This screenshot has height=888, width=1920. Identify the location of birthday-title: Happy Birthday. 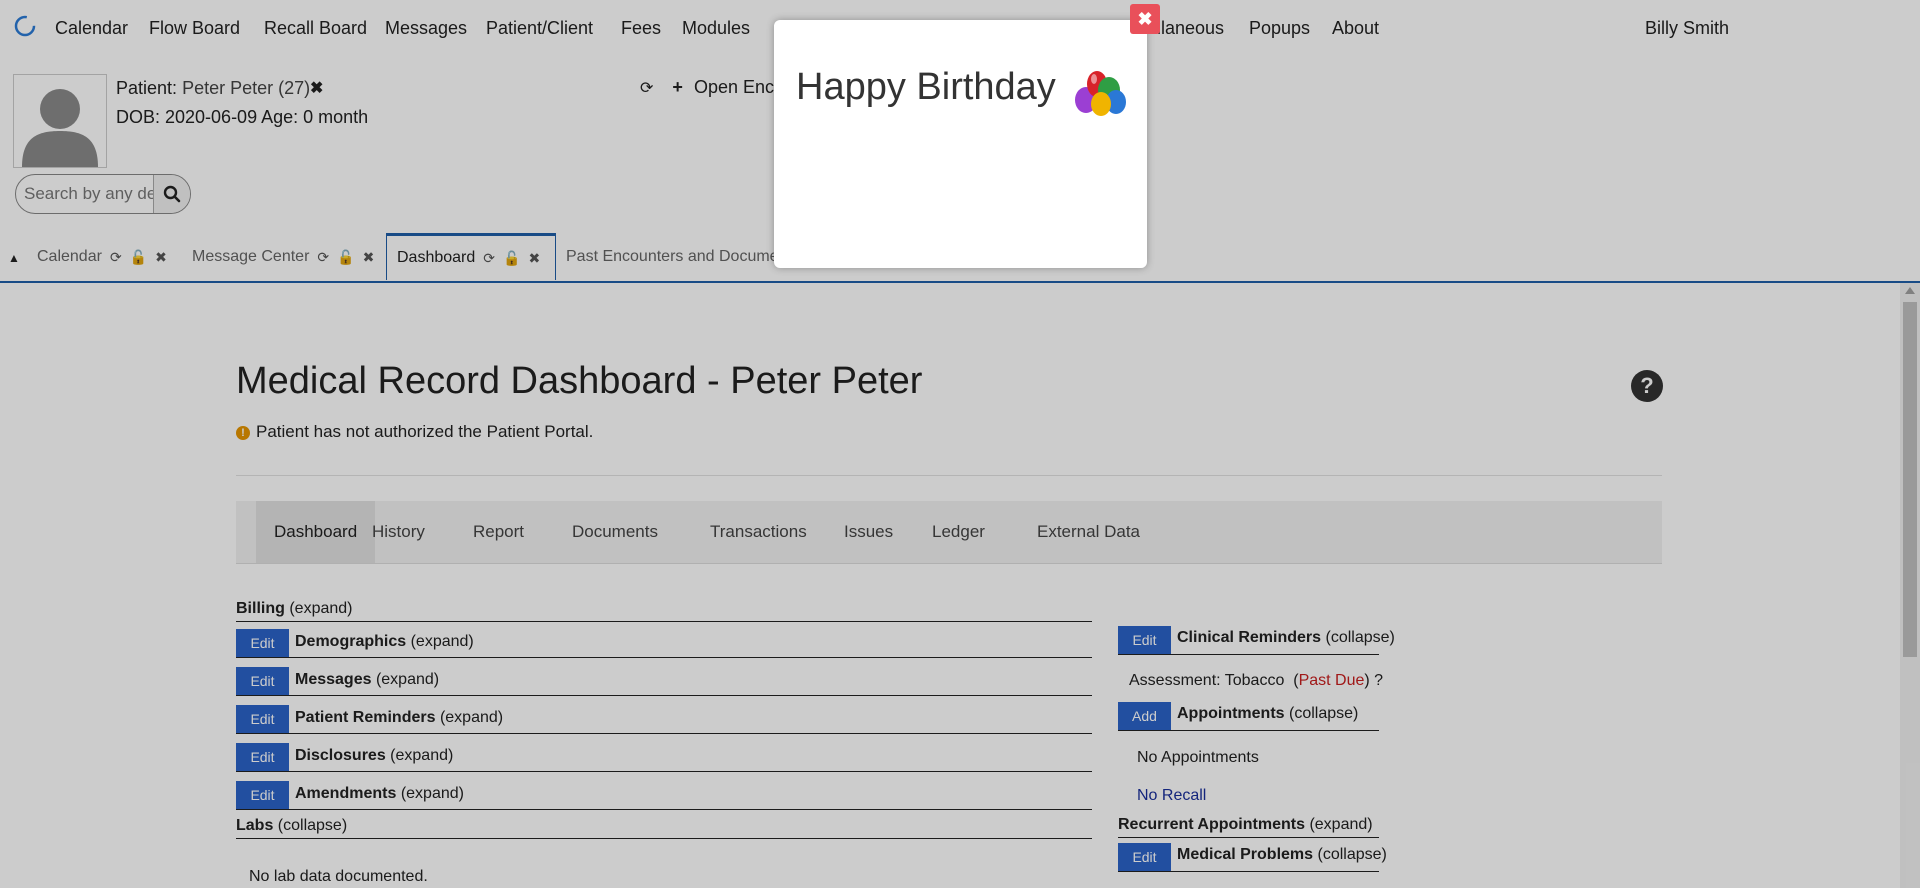
(926, 87).